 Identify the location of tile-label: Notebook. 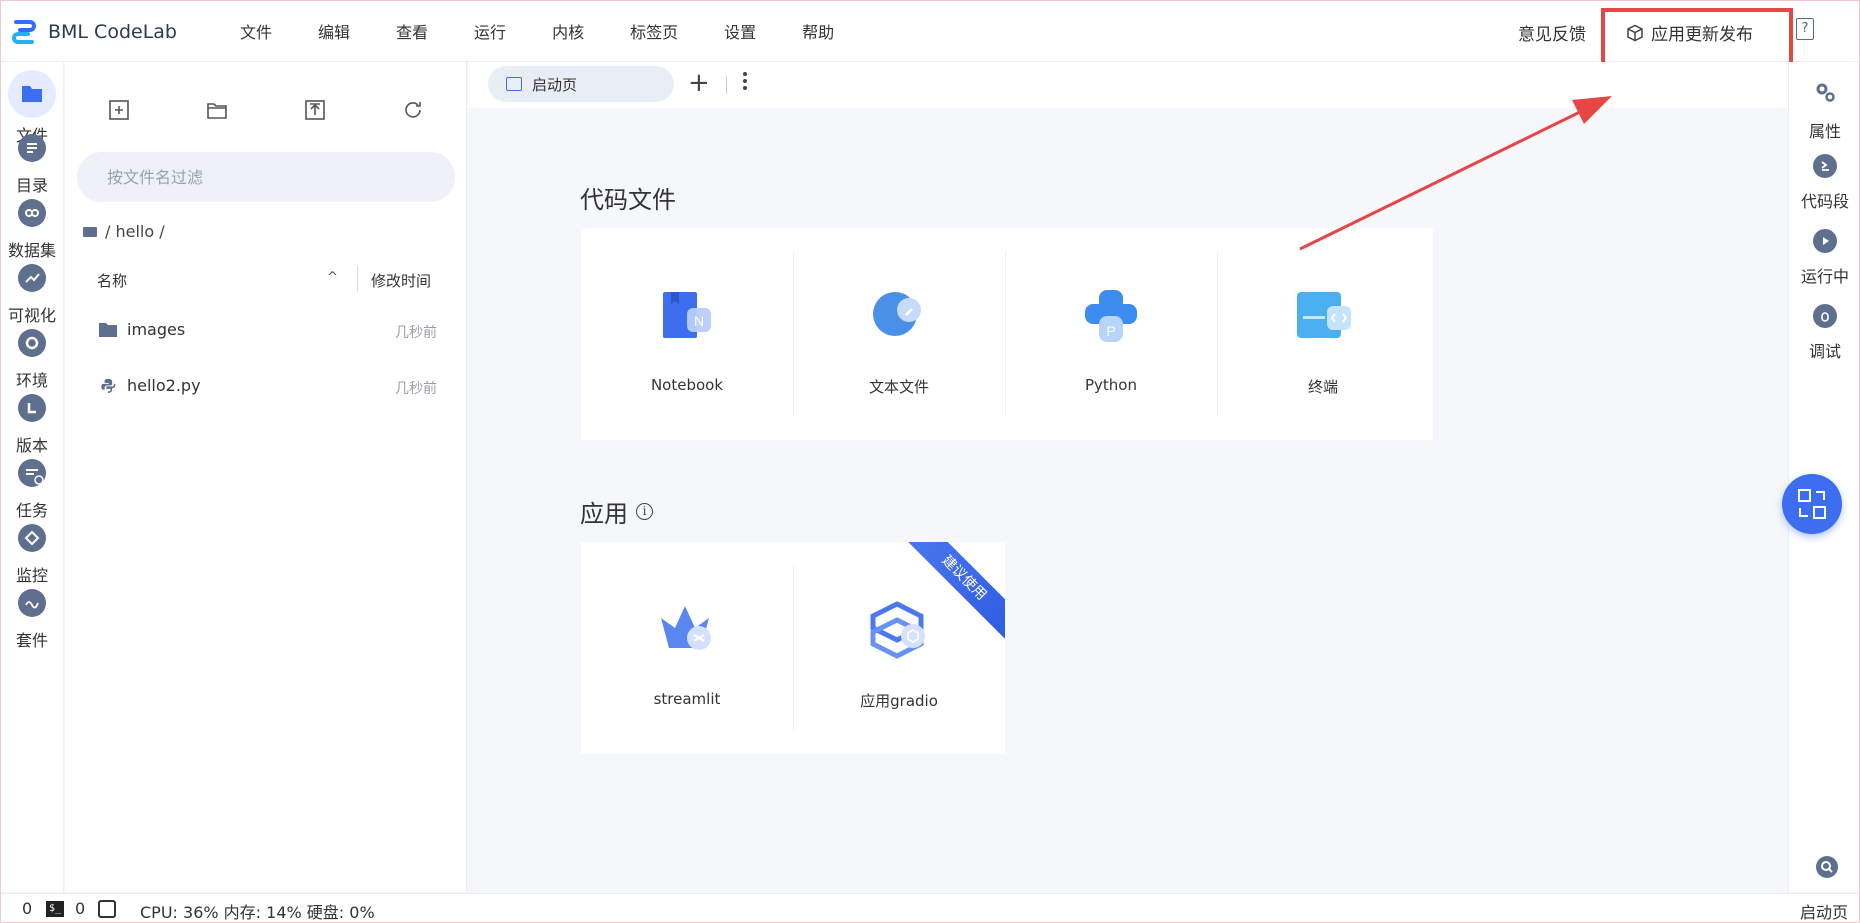
(687, 385).